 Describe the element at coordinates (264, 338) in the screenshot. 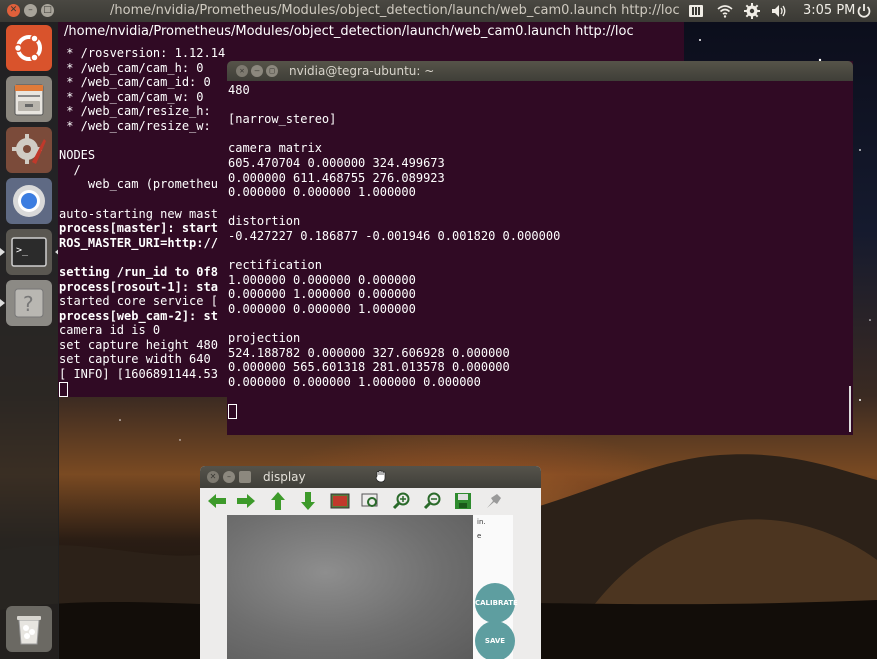

I see `terminal-line: projection` at that location.